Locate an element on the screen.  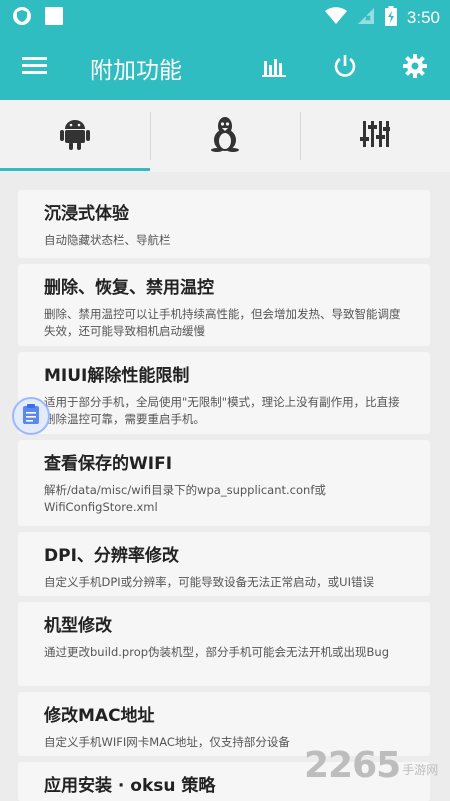
site-watermark: 2265 手游网 is located at coordinates (371, 765).